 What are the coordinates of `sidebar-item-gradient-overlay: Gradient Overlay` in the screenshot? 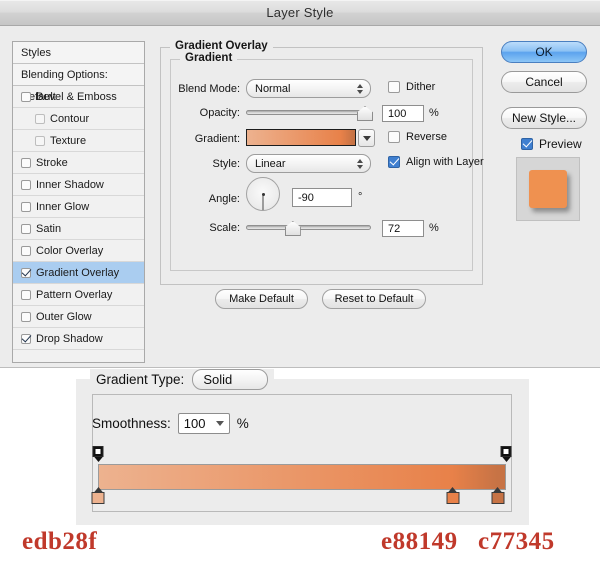 It's located at (78, 273).